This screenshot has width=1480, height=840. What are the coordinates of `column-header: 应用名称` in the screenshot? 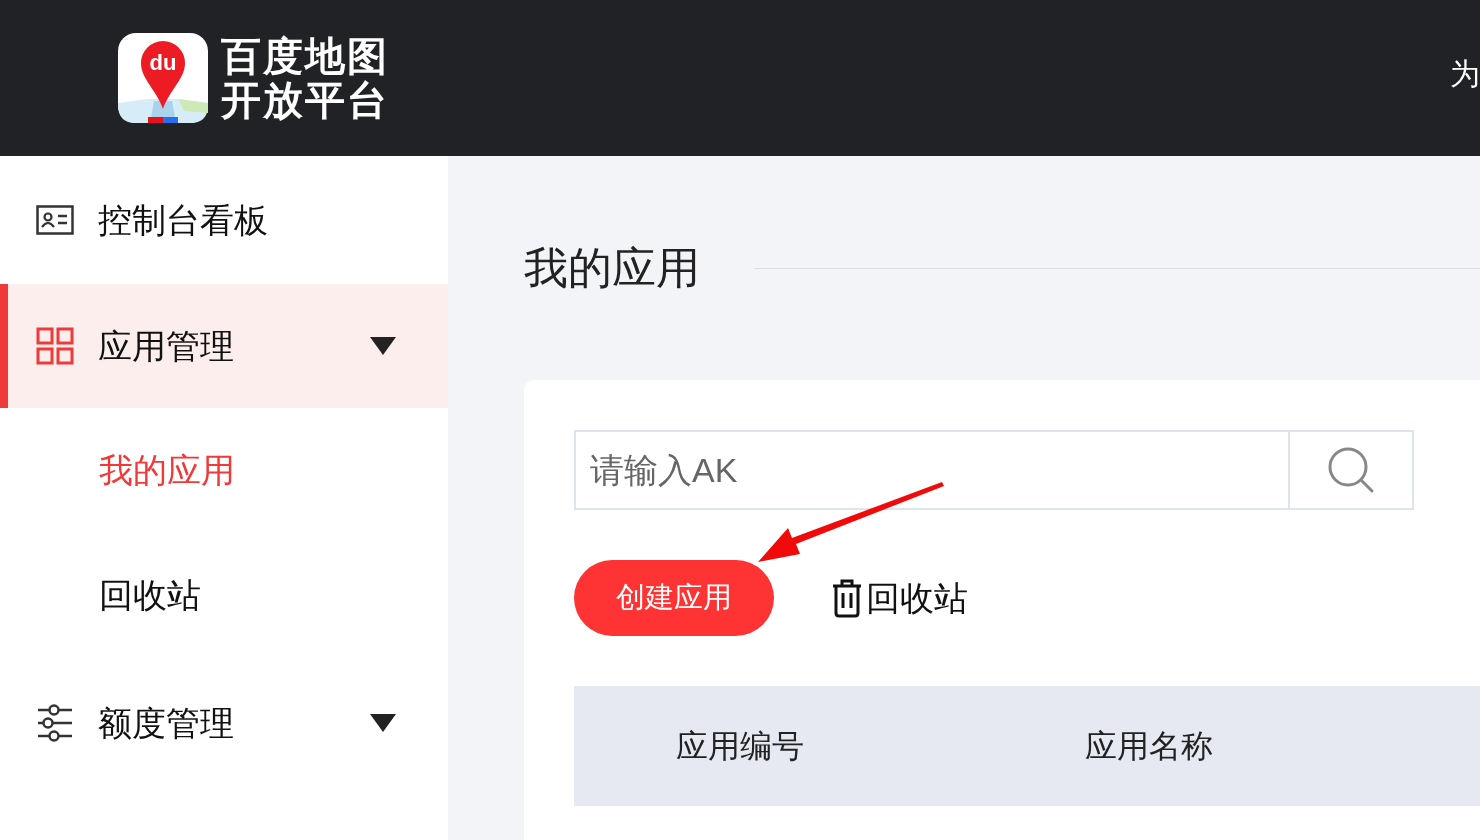 It's located at (1149, 746).